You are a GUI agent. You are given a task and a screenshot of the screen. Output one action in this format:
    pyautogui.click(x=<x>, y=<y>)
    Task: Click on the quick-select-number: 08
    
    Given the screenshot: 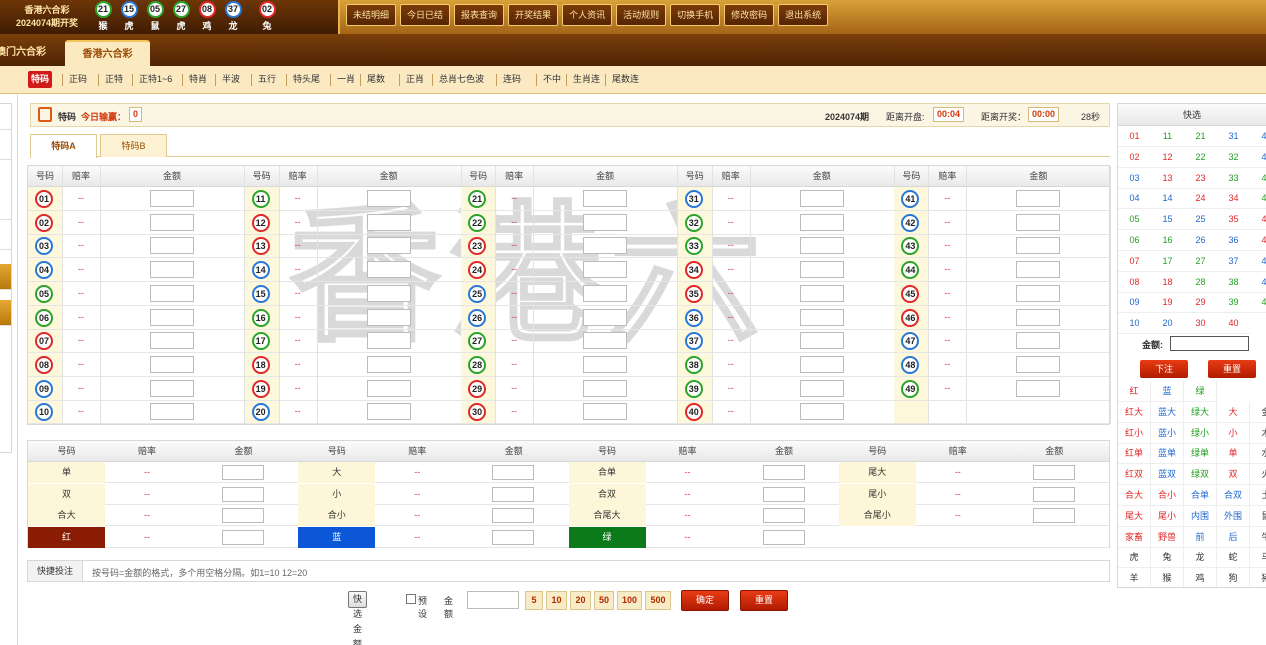 What is the action you would take?
    pyautogui.click(x=1134, y=282)
    